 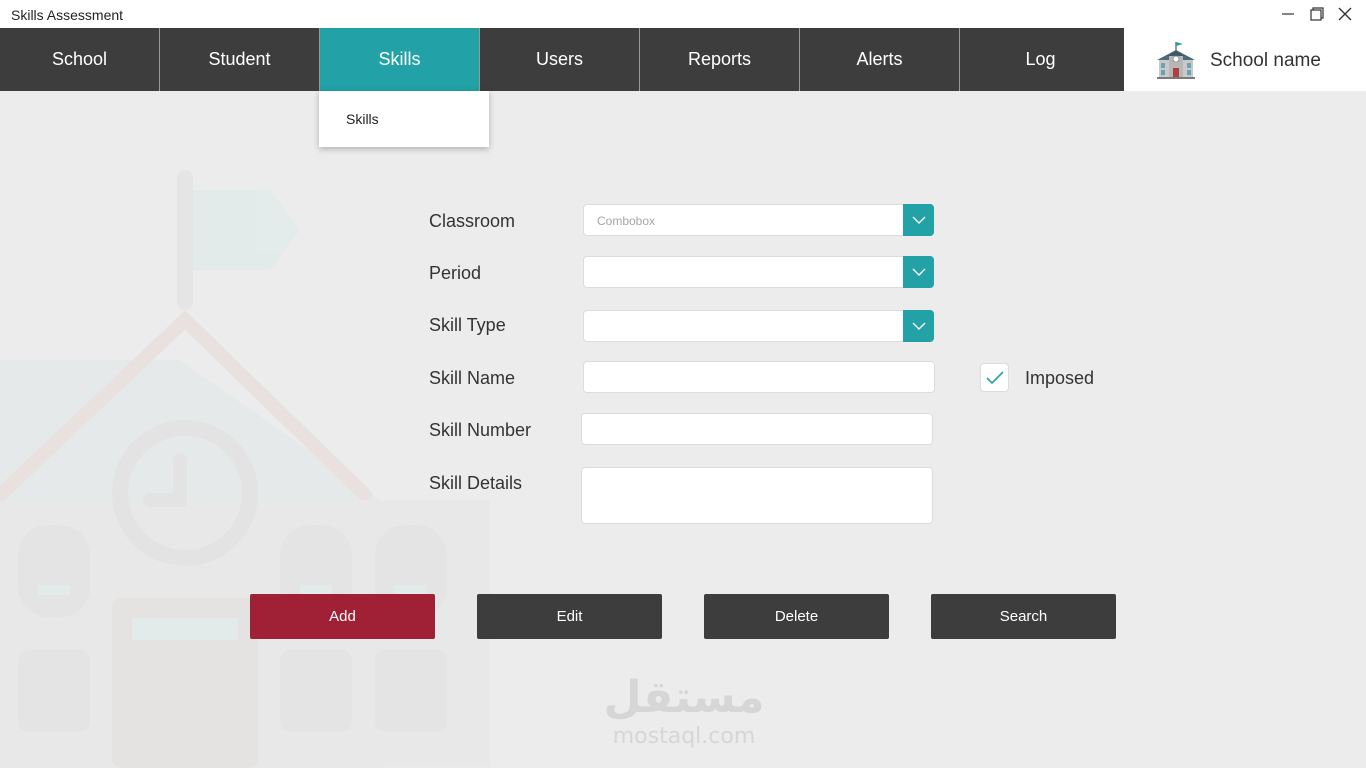 I want to click on skill-number-input, so click(x=757, y=429).